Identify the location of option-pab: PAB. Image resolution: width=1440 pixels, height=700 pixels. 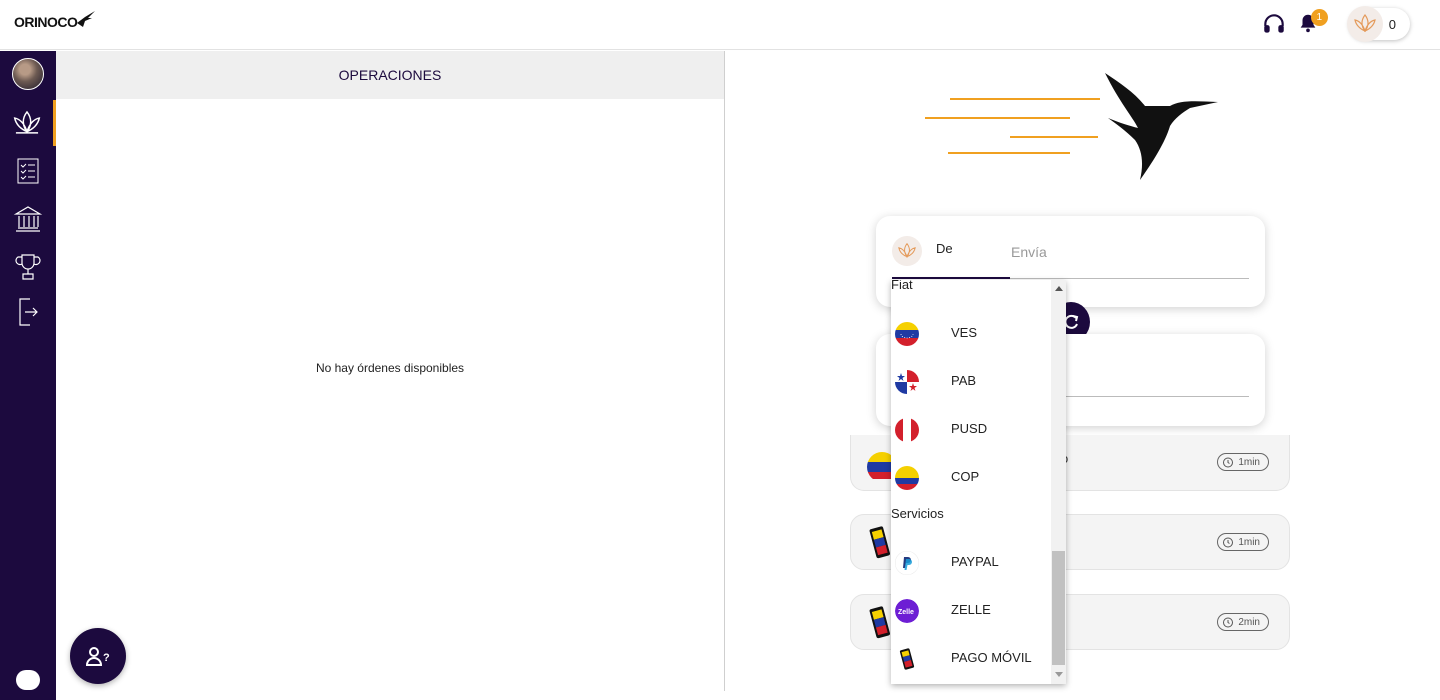
(971, 382).